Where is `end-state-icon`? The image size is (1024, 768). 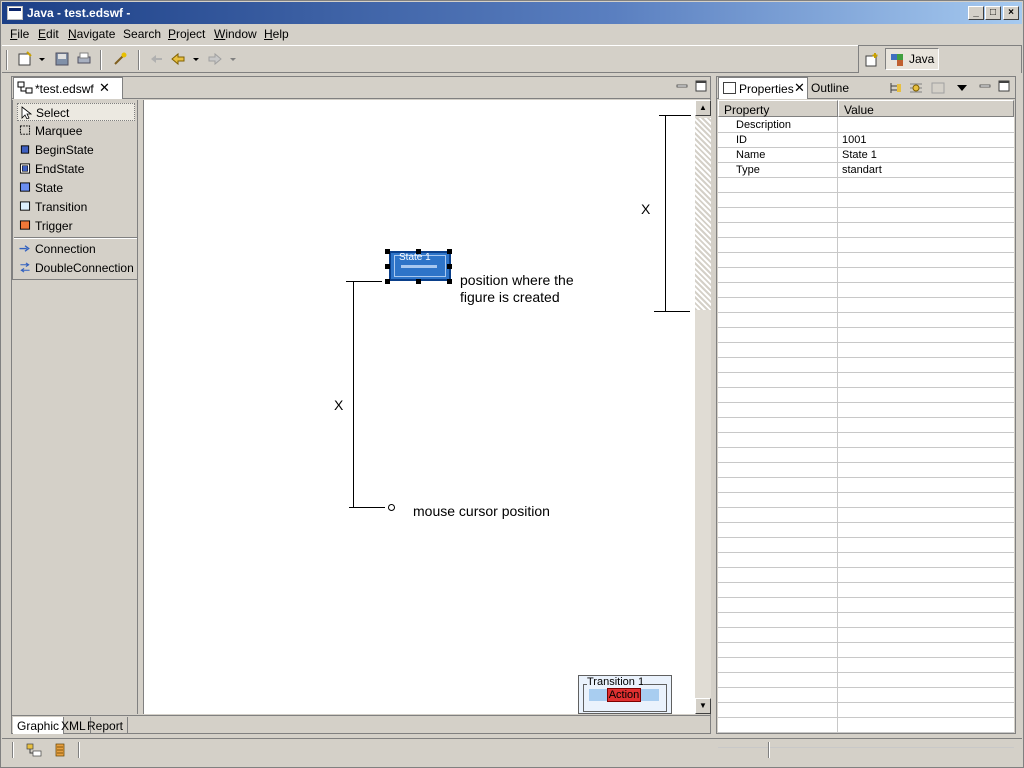 end-state-icon is located at coordinates (25, 168).